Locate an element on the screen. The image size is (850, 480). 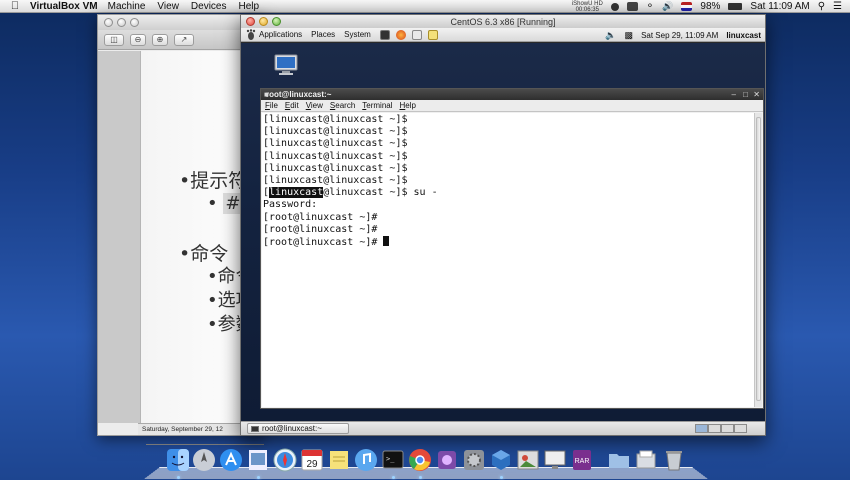
sidebar-toggle-button: ◫ is located at coordinates (114, 39).